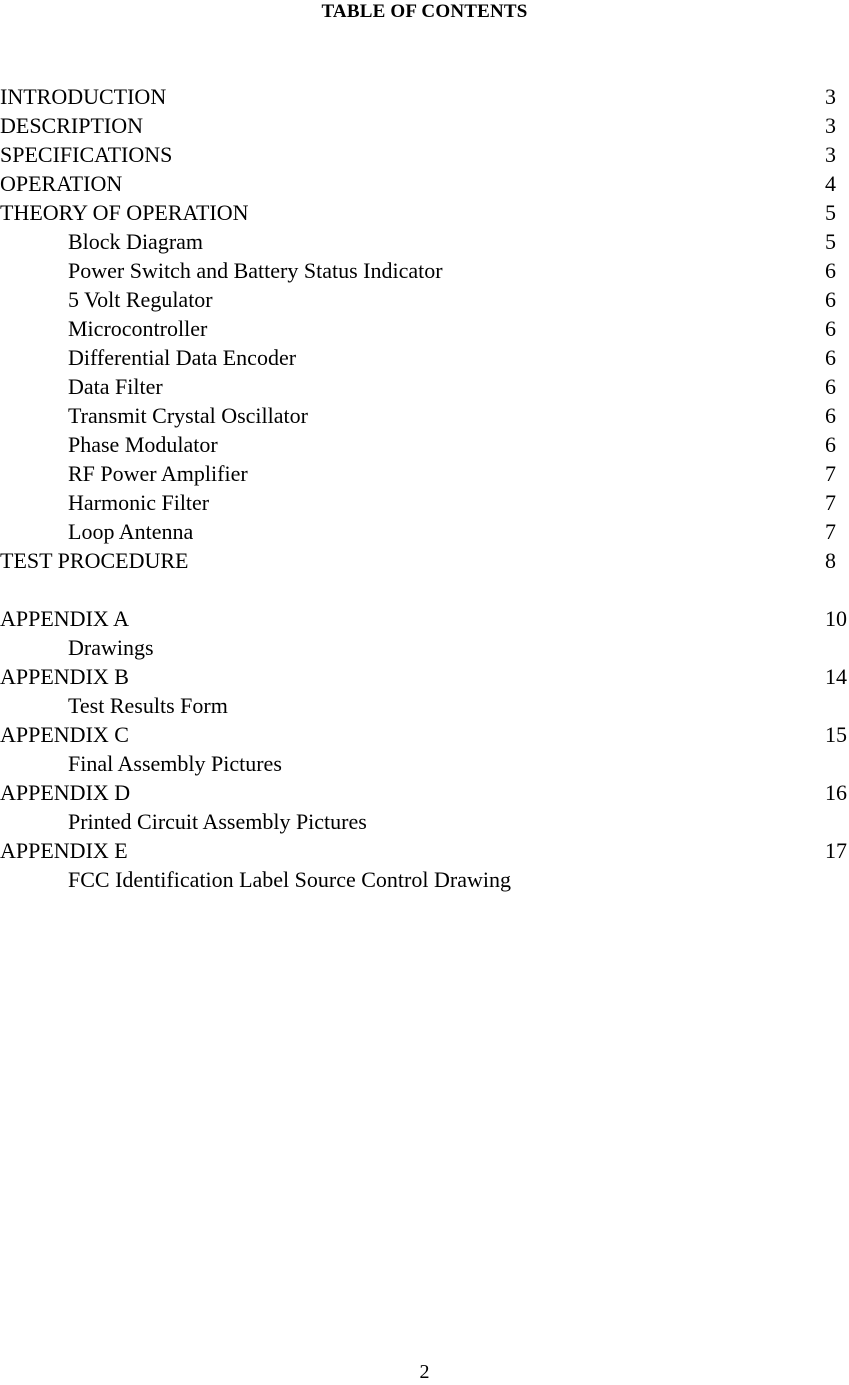 Image resolution: width=849 pixels, height=1385 pixels. What do you see at coordinates (64, 618) in the screenshot?
I see `toc-entry-label: APPENDIX A` at bounding box center [64, 618].